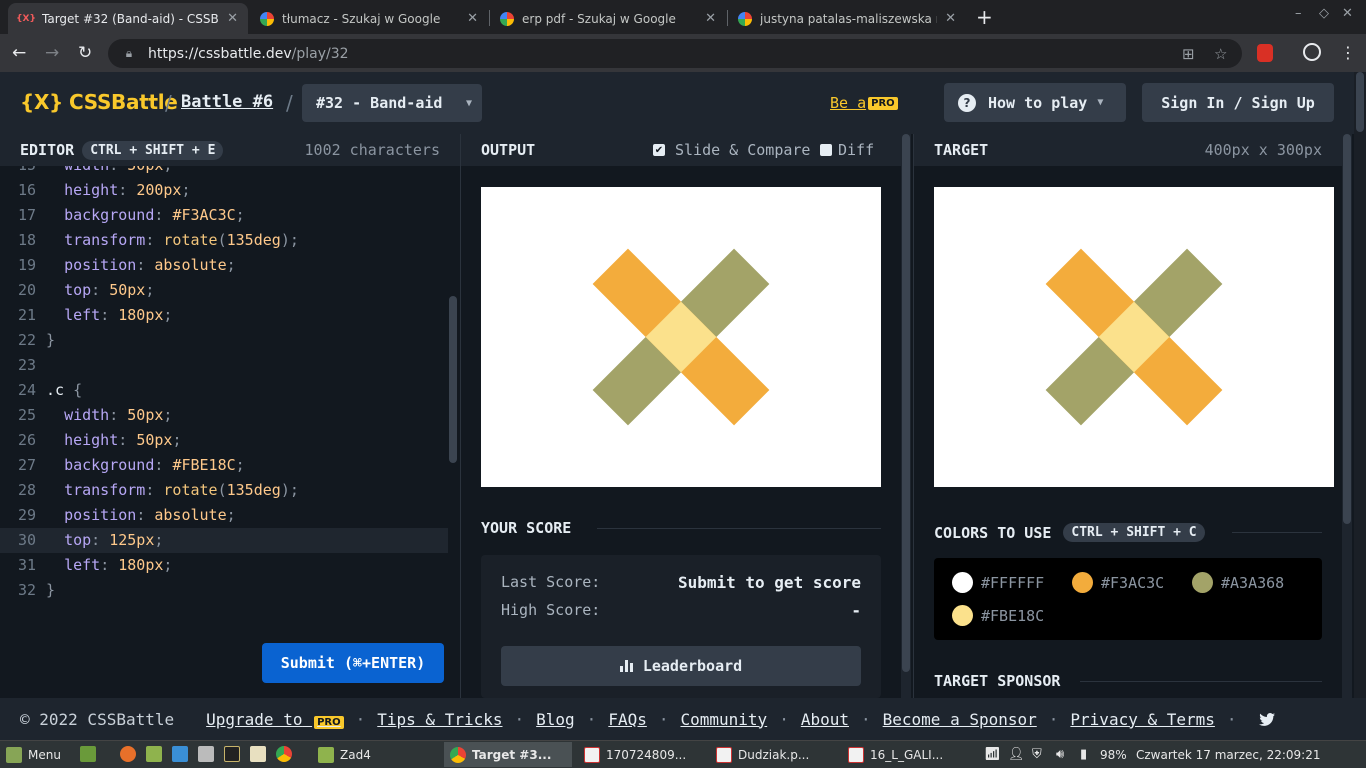  Describe the element at coordinates (232, 754) in the screenshot. I see `terminal-icon` at that location.